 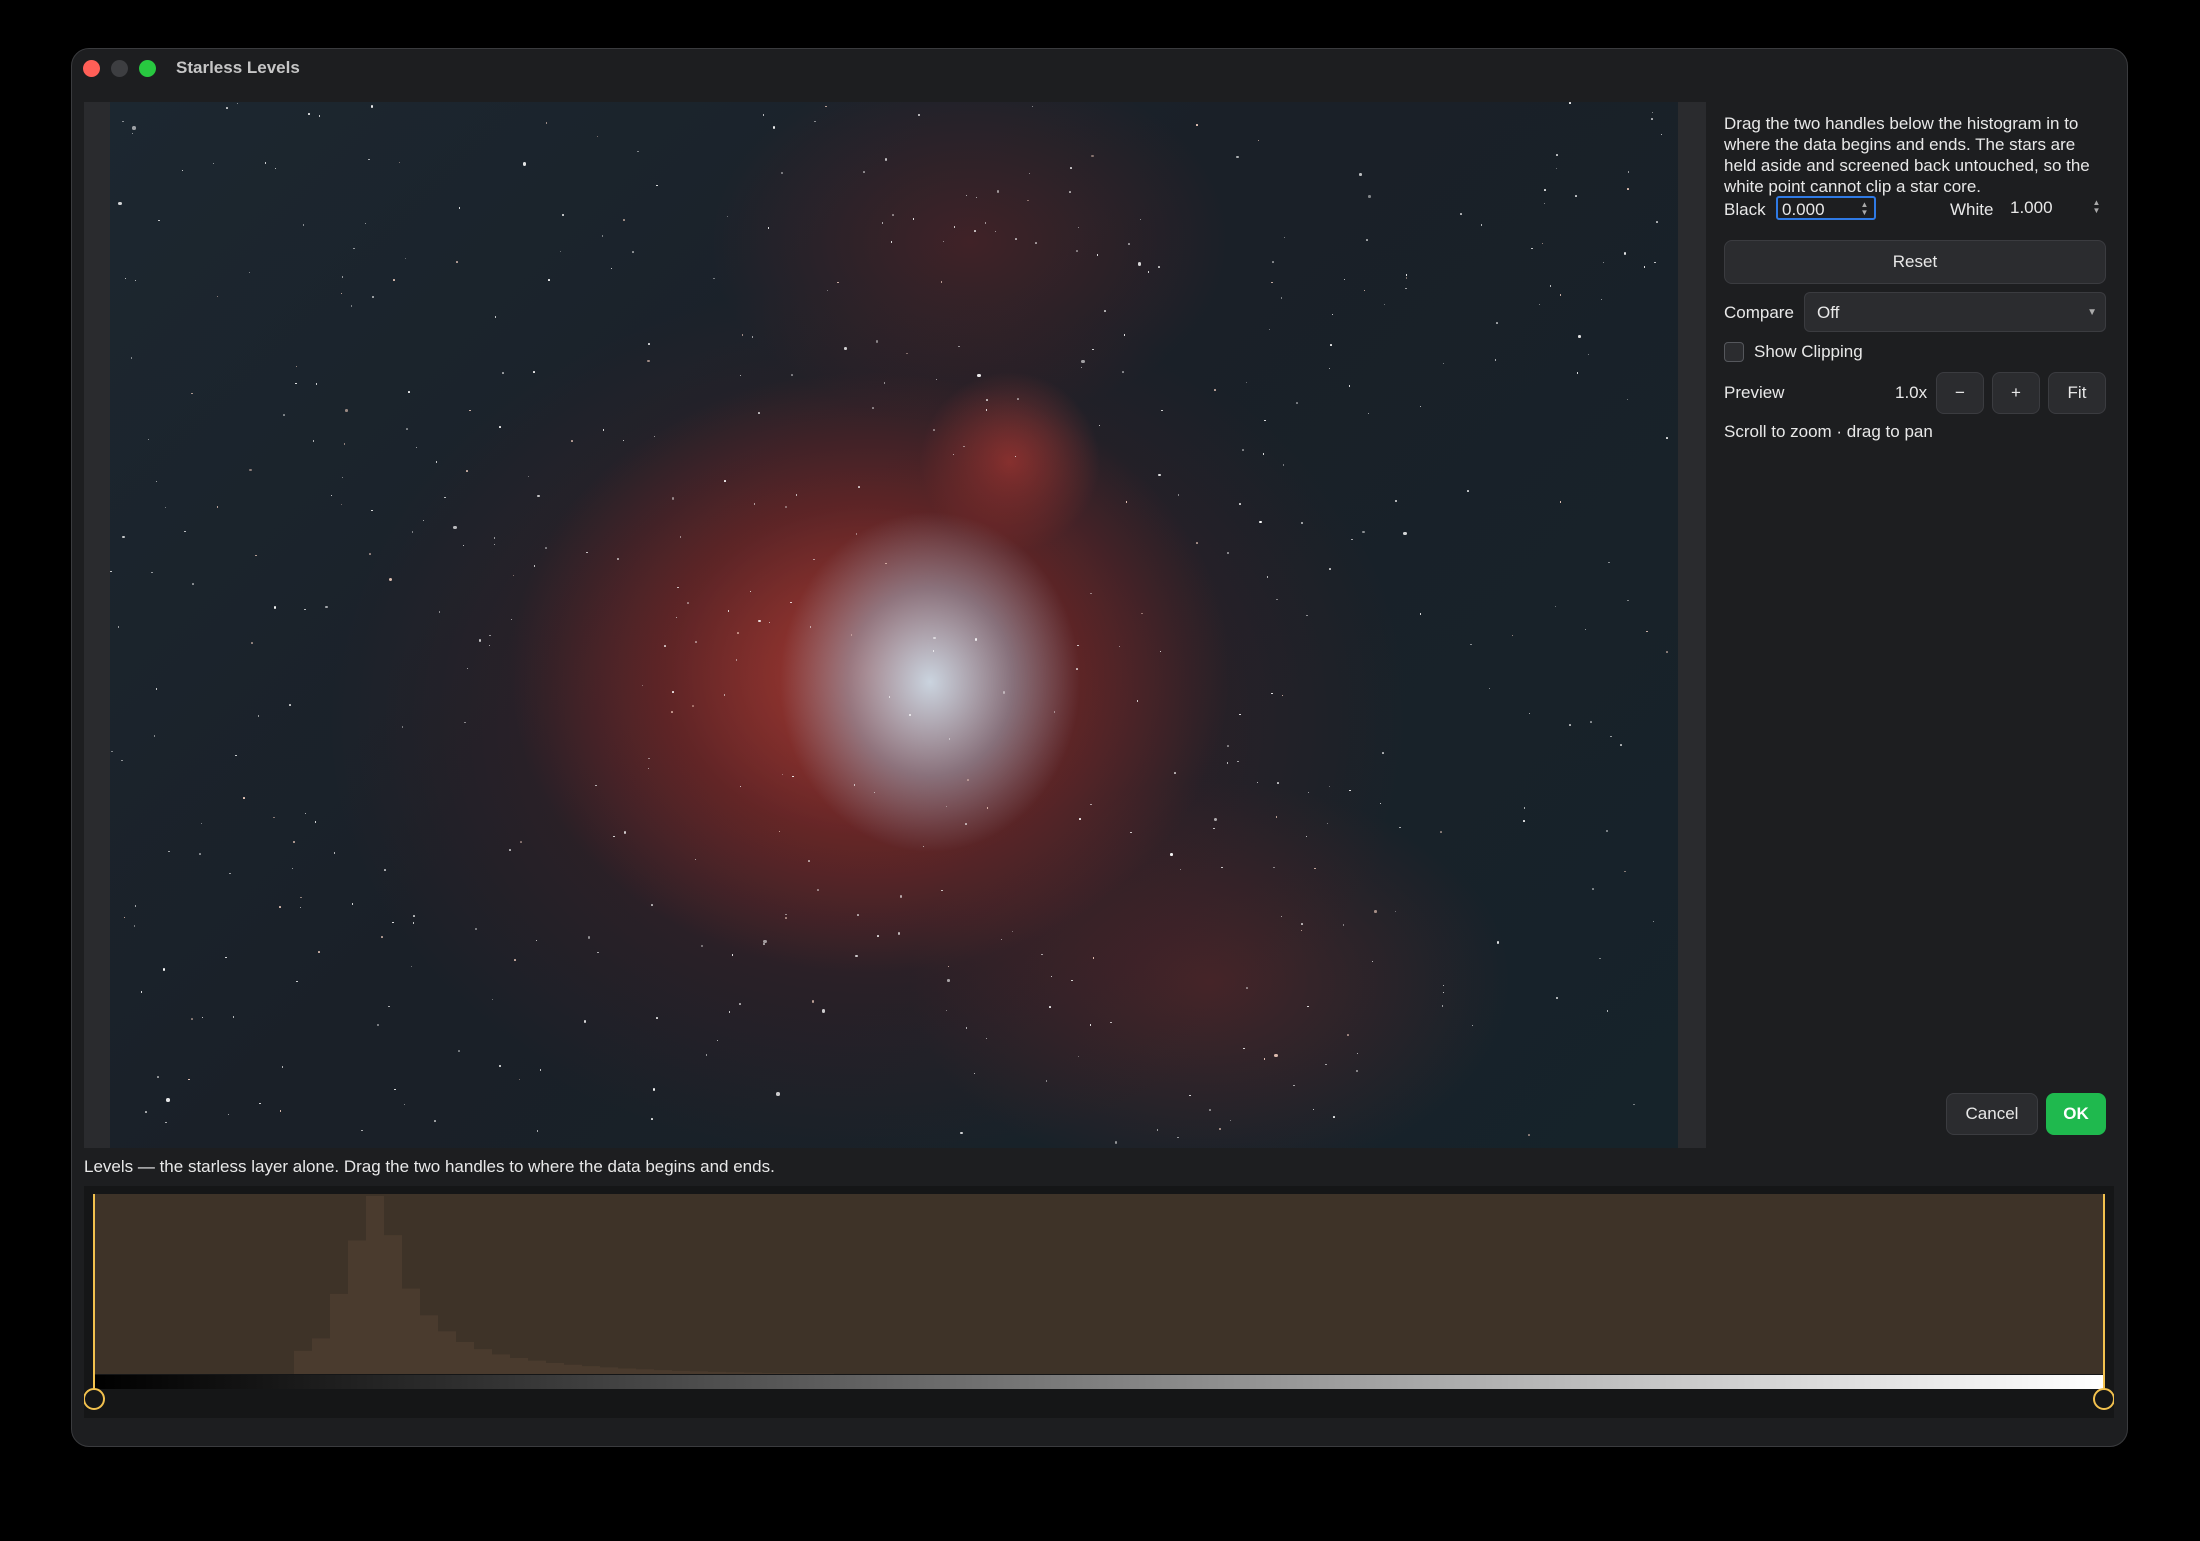 I want to click on histogram-svg, so click(x=1099, y=1302).